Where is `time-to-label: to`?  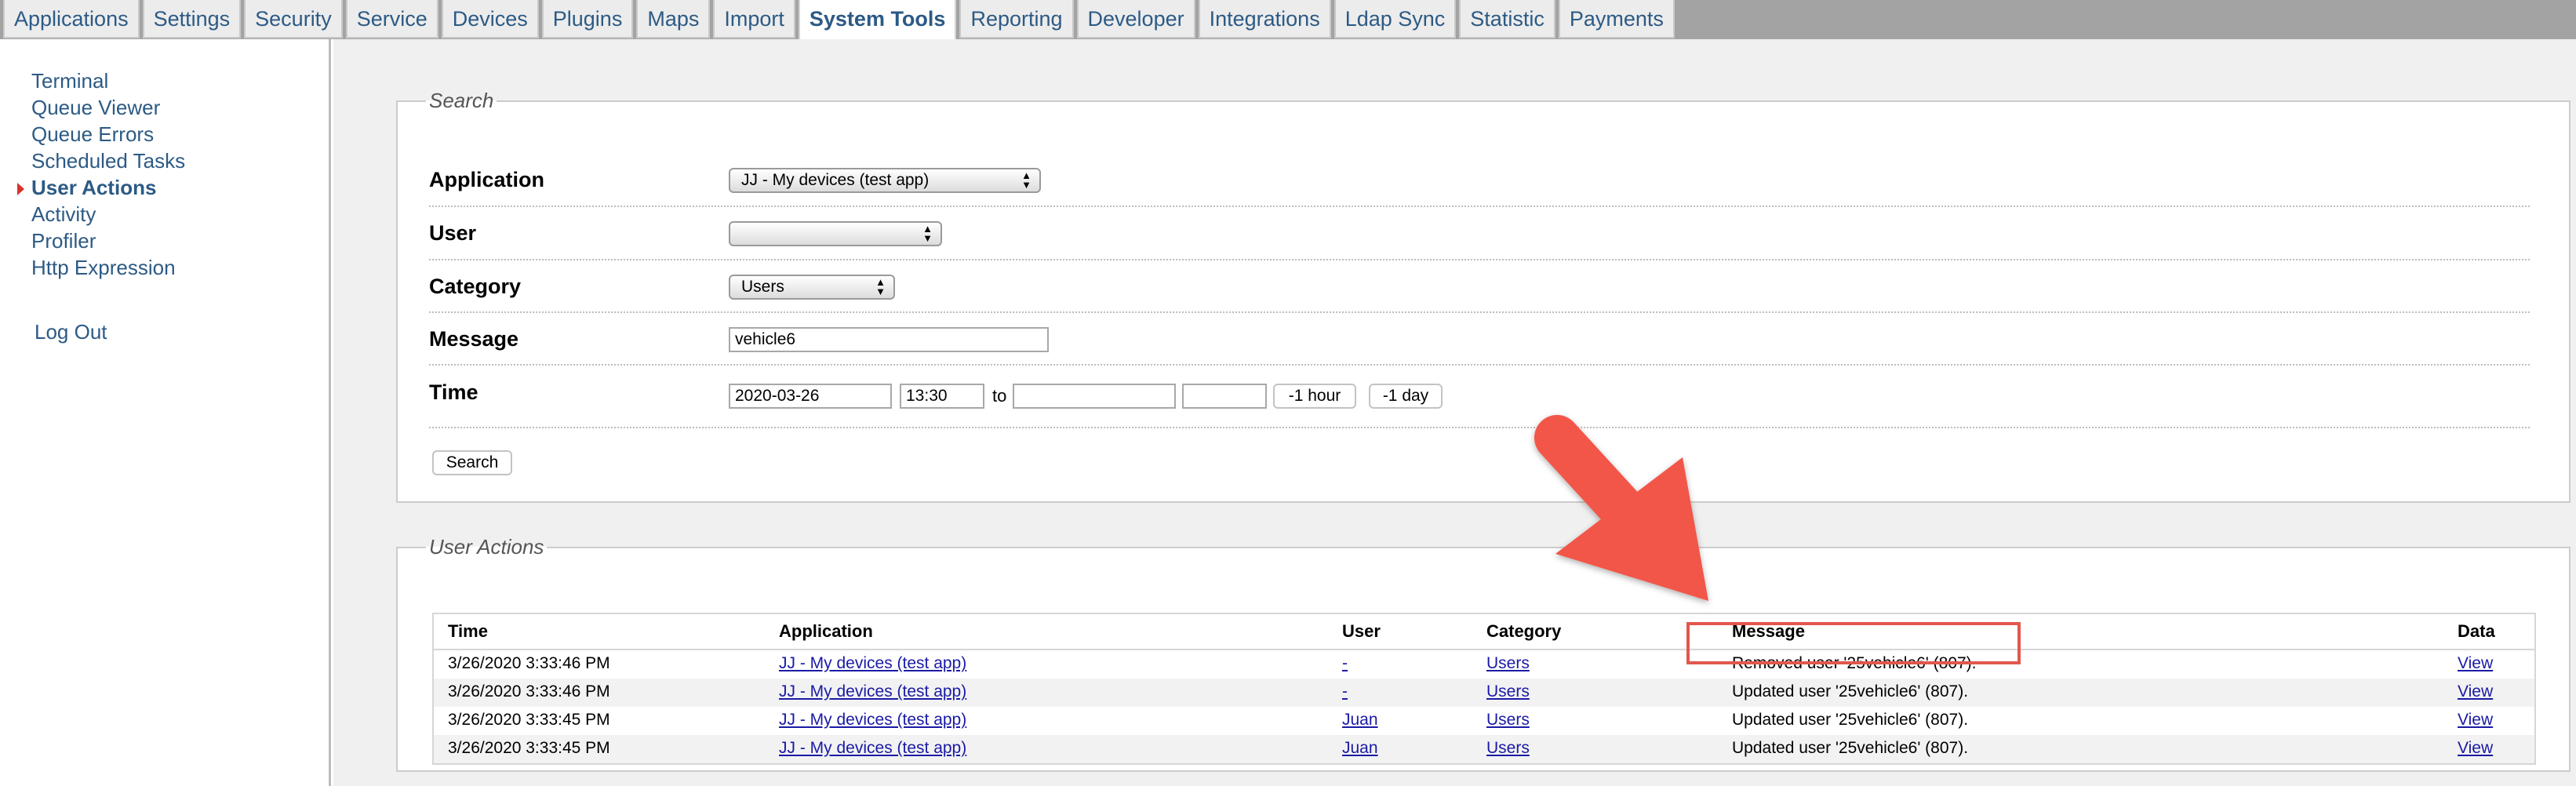
time-to-label: to is located at coordinates (999, 396).